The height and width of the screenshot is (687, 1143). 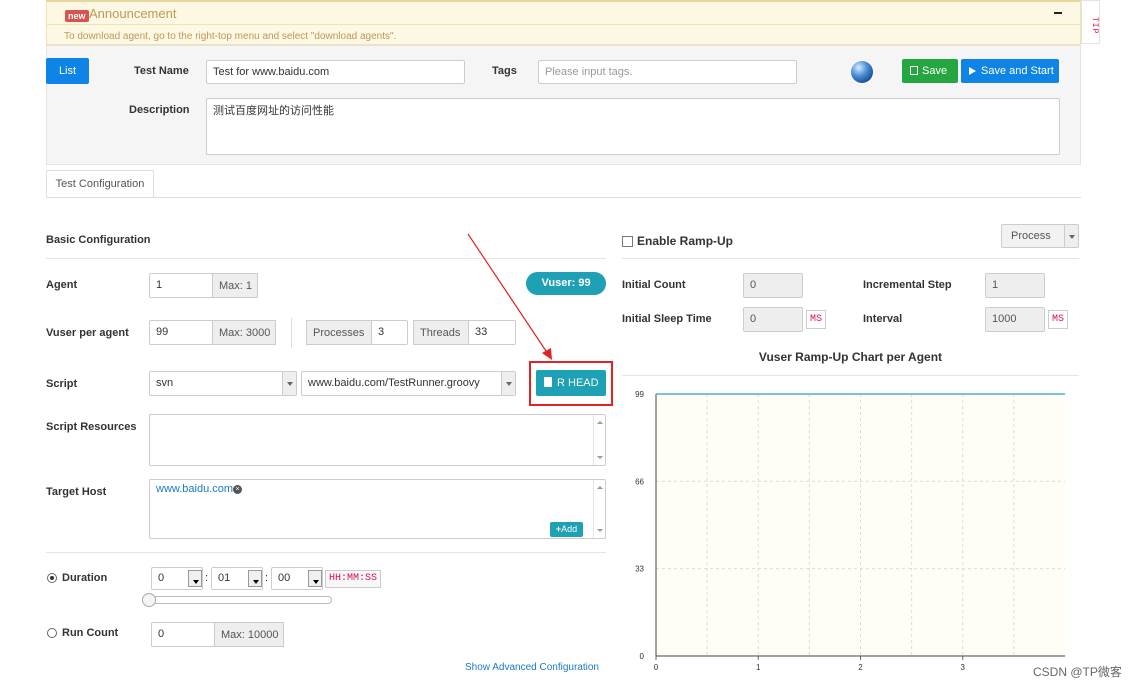 I want to click on tags-input: Please input tags., so click(x=667, y=72).